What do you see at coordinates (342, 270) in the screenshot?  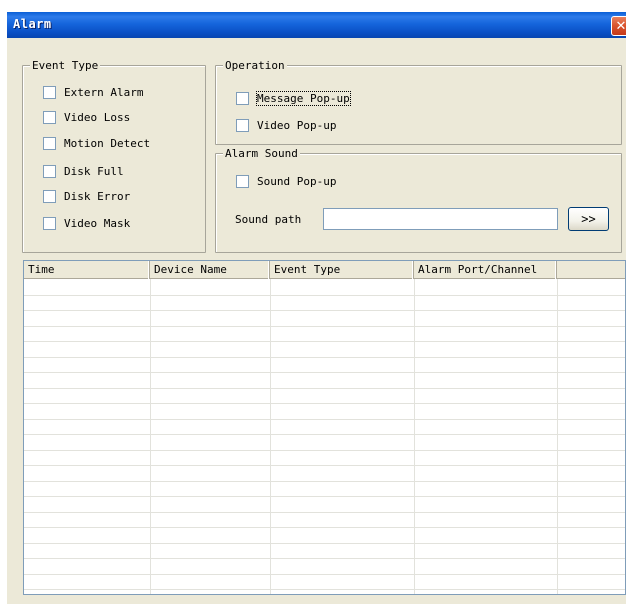 I see `column-header-event-type: Event Type` at bounding box center [342, 270].